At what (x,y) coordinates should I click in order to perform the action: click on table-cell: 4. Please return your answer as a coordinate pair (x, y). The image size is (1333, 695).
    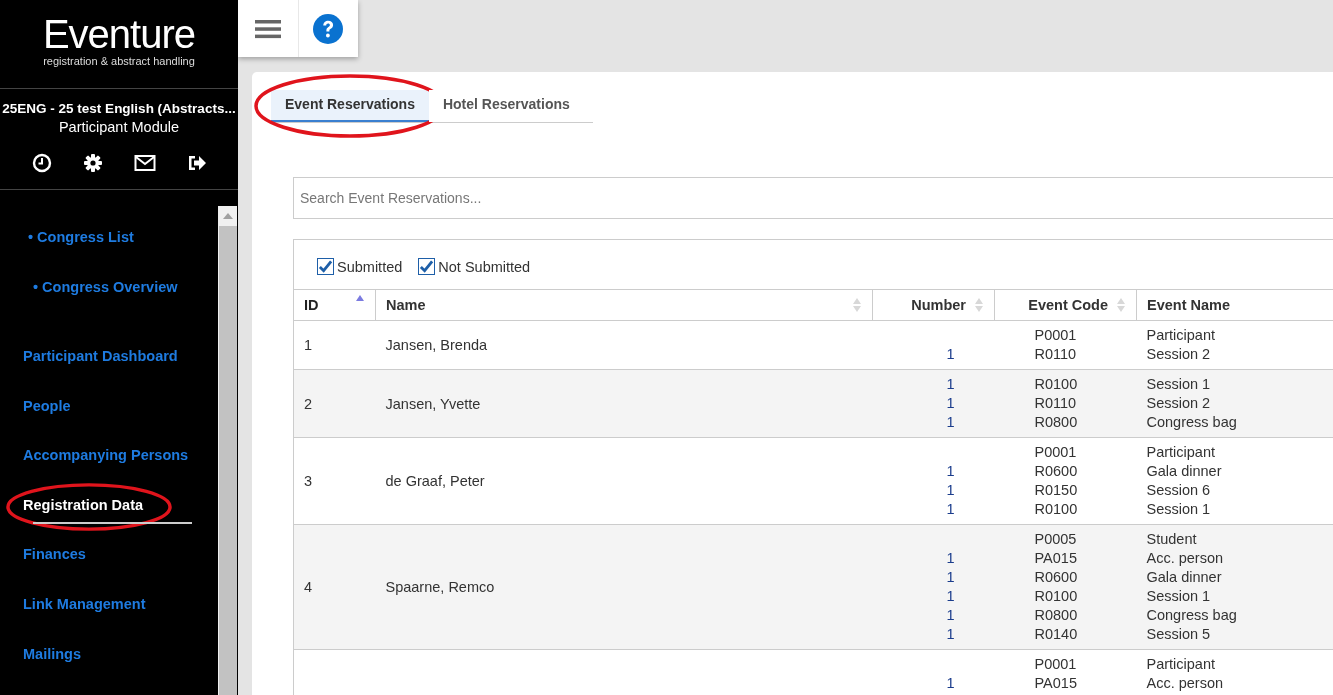
    Looking at the image, I should click on (308, 587).